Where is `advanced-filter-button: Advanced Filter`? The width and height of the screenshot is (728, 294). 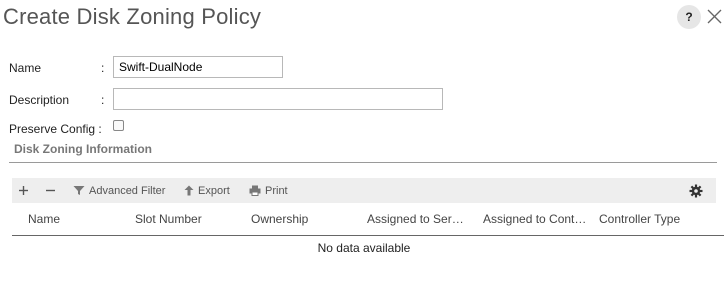
advanced-filter-button: Advanced Filter is located at coordinates (119, 190).